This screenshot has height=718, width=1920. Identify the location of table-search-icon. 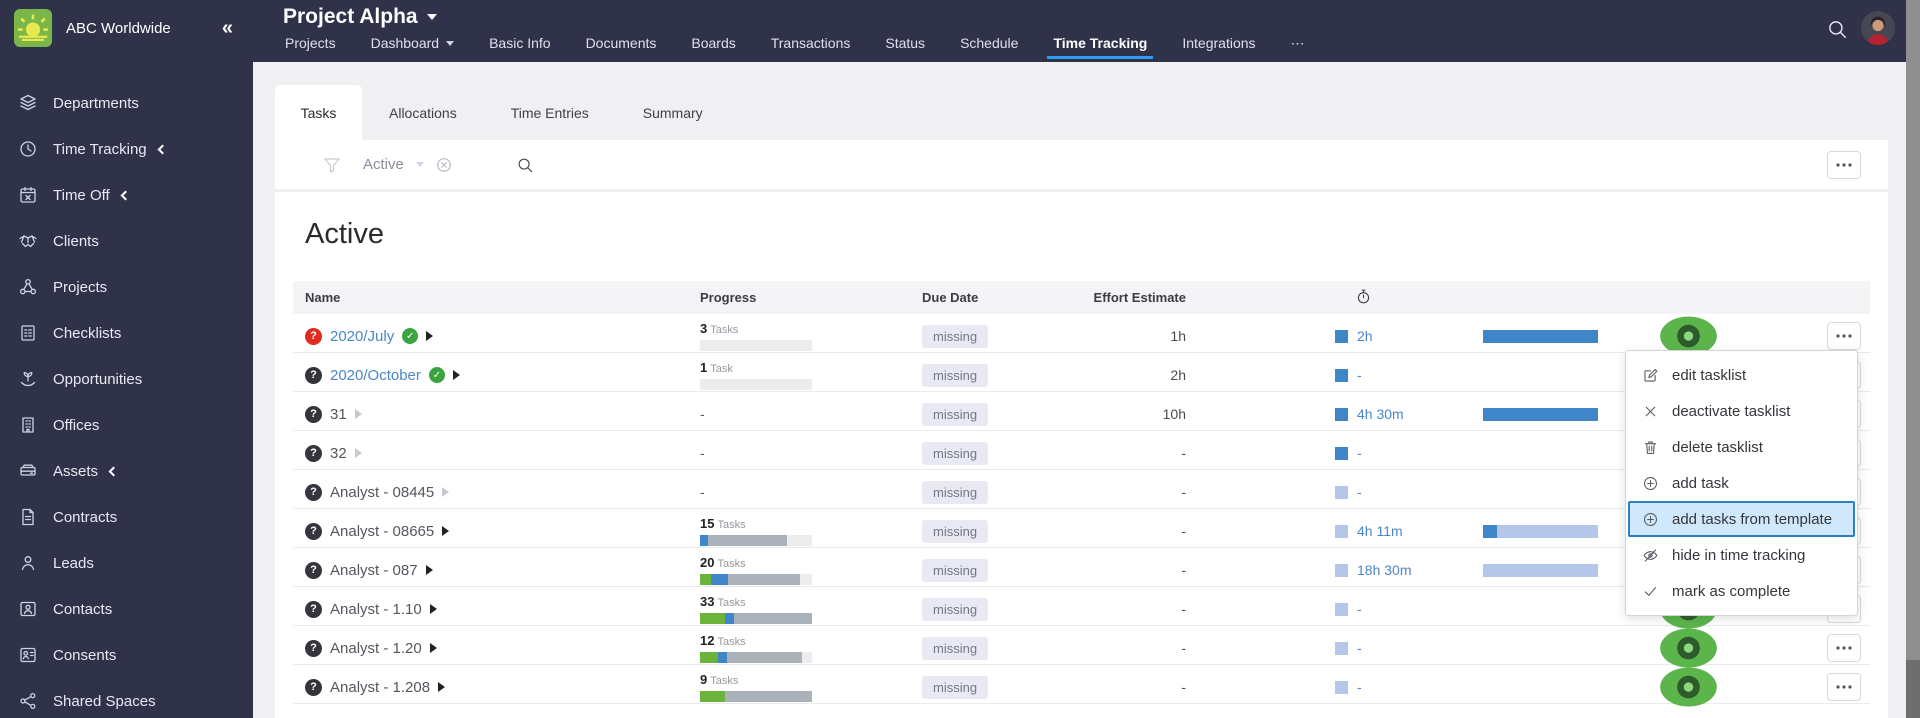
(525, 165).